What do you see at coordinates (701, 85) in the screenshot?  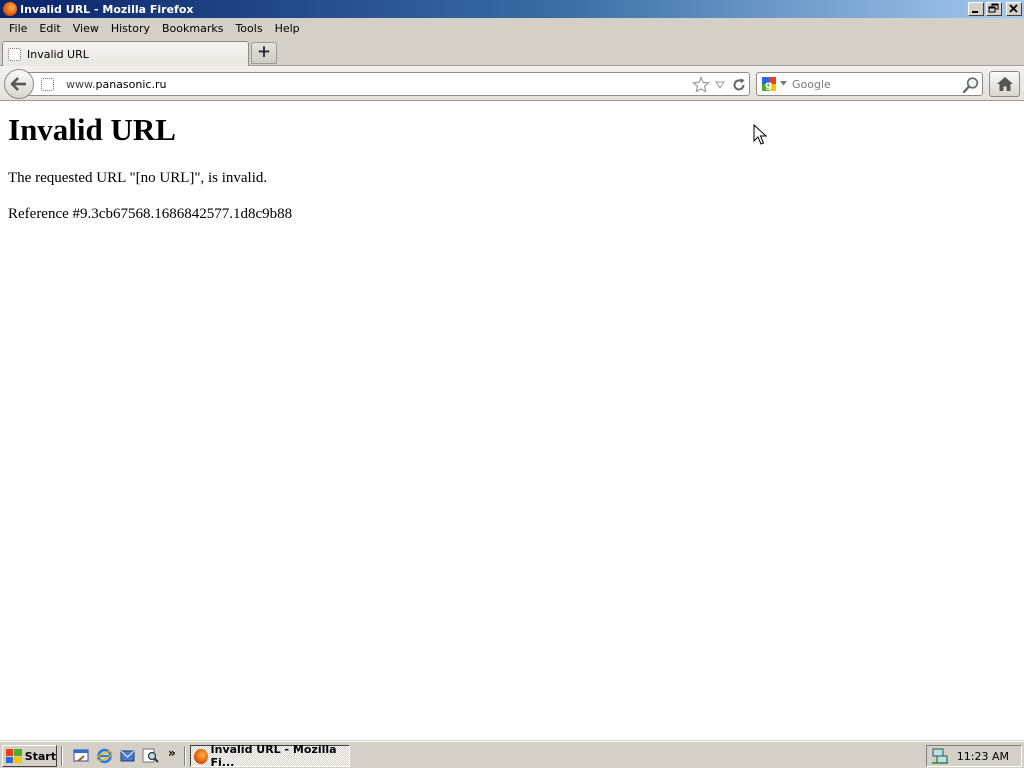 I see `bookmark-star-icon` at bounding box center [701, 85].